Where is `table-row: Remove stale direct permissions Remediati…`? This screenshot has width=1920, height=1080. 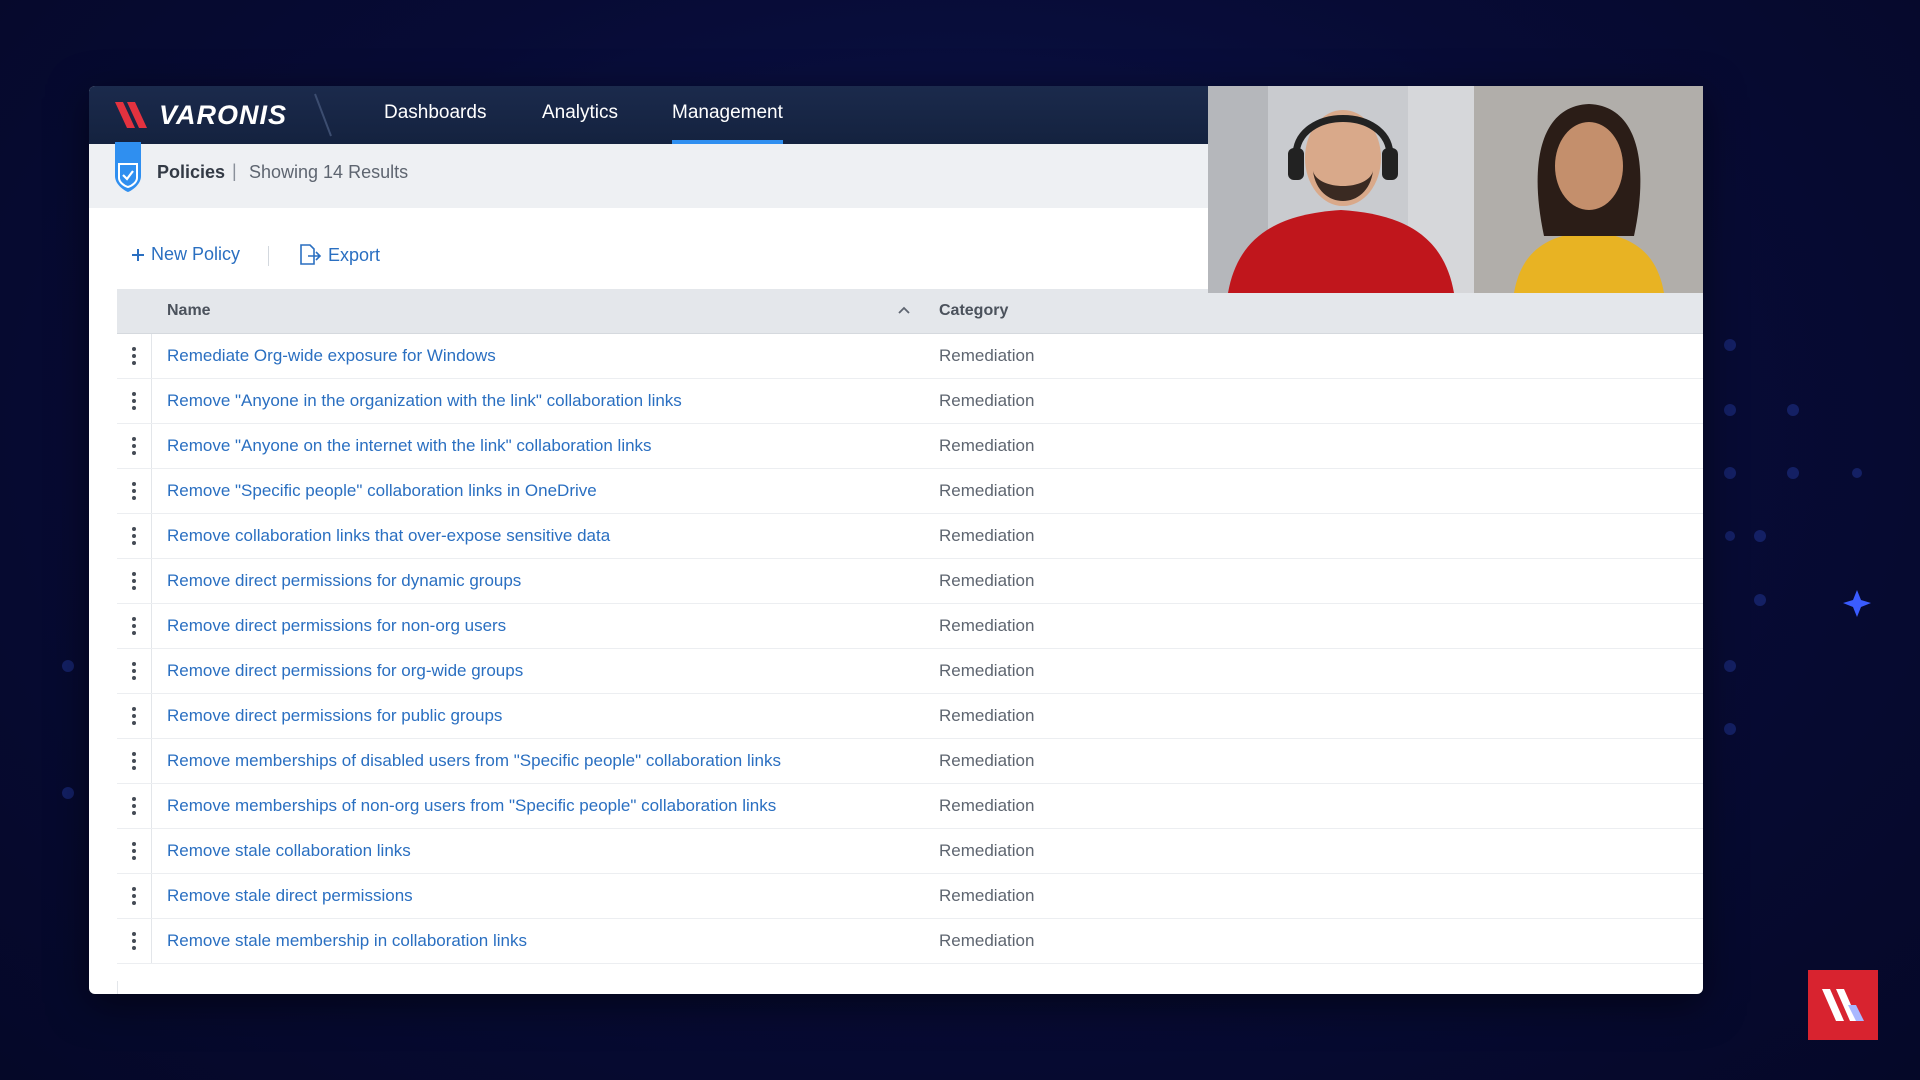 table-row: Remove stale direct permissions Remediati… is located at coordinates (910, 896).